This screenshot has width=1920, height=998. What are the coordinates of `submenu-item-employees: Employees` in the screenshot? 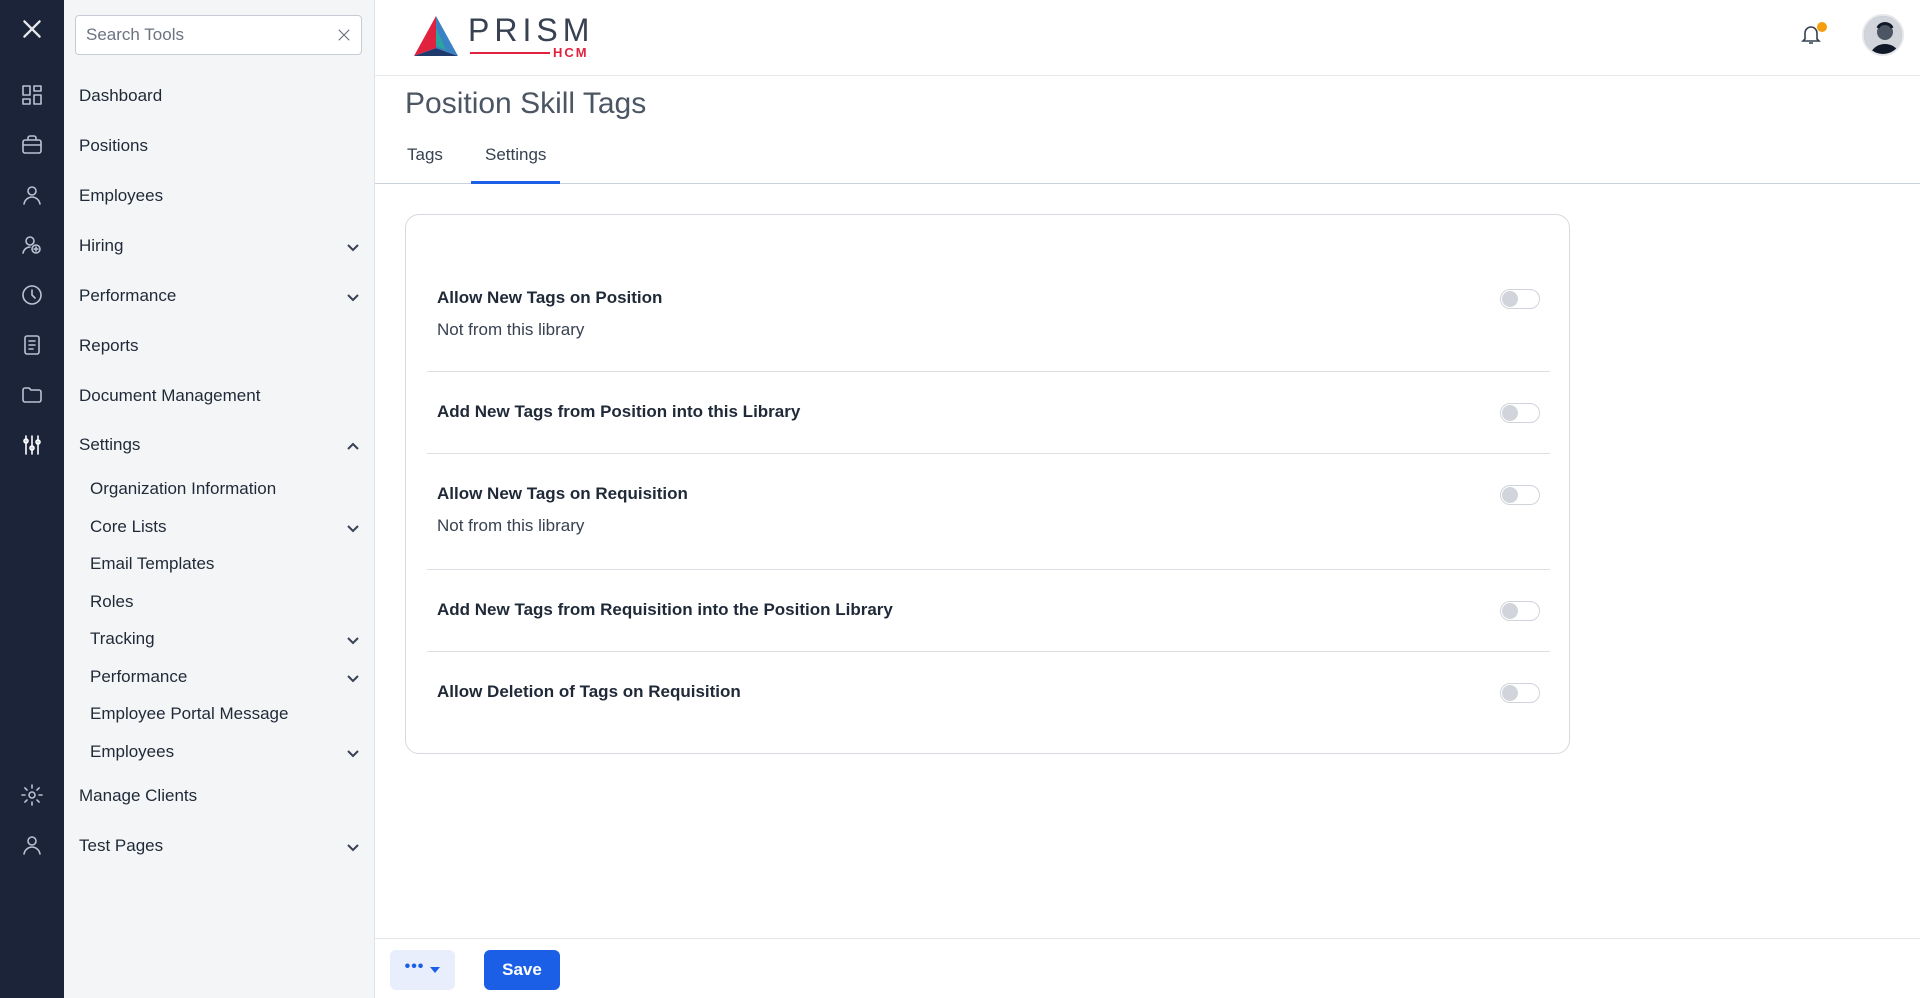 It's located at (229, 752).